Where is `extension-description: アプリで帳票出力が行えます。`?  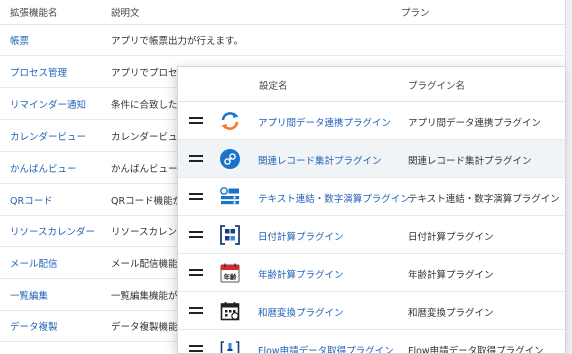
extension-description: アプリで帳票出力が行えます。 is located at coordinates (177, 41).